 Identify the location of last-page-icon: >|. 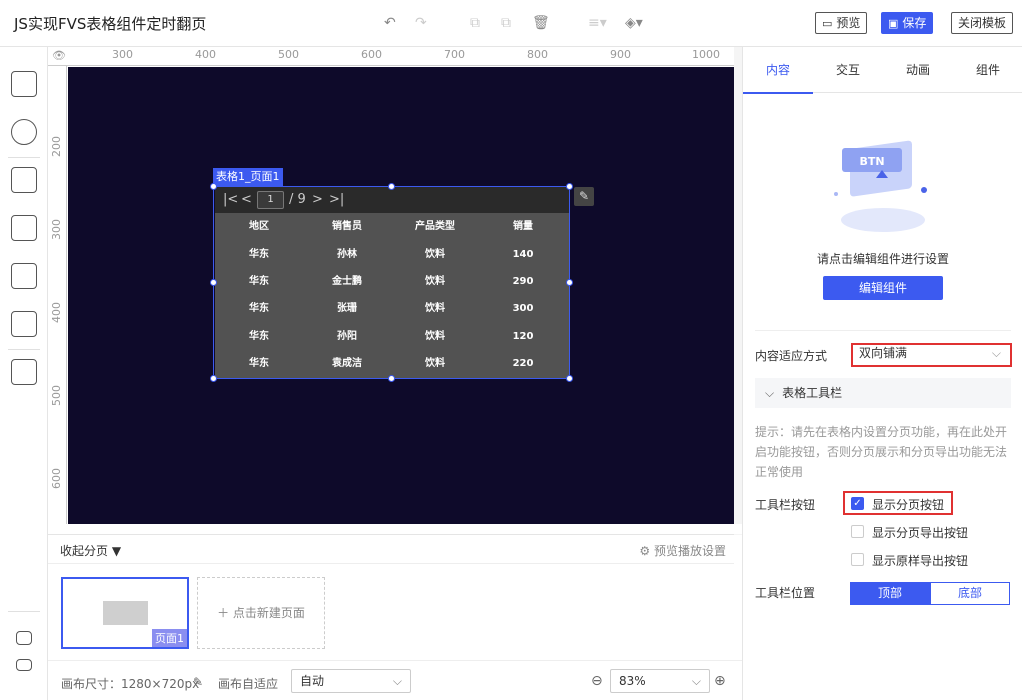
(336, 199).